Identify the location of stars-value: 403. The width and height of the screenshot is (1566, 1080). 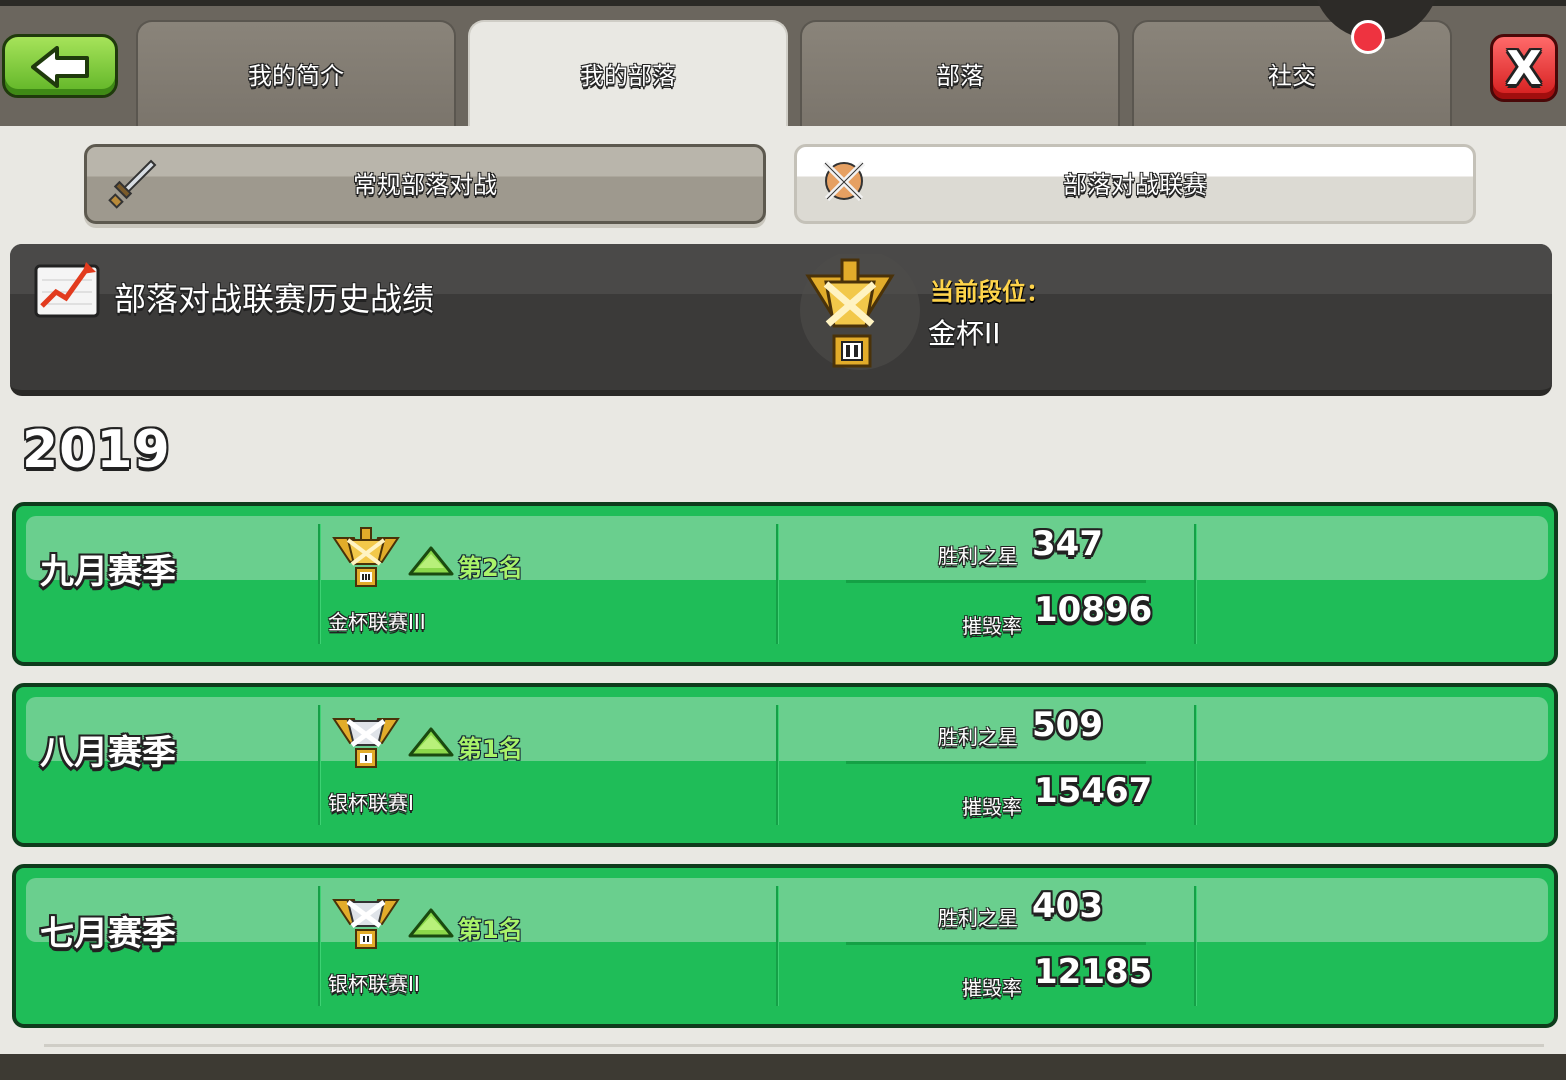
(1067, 906).